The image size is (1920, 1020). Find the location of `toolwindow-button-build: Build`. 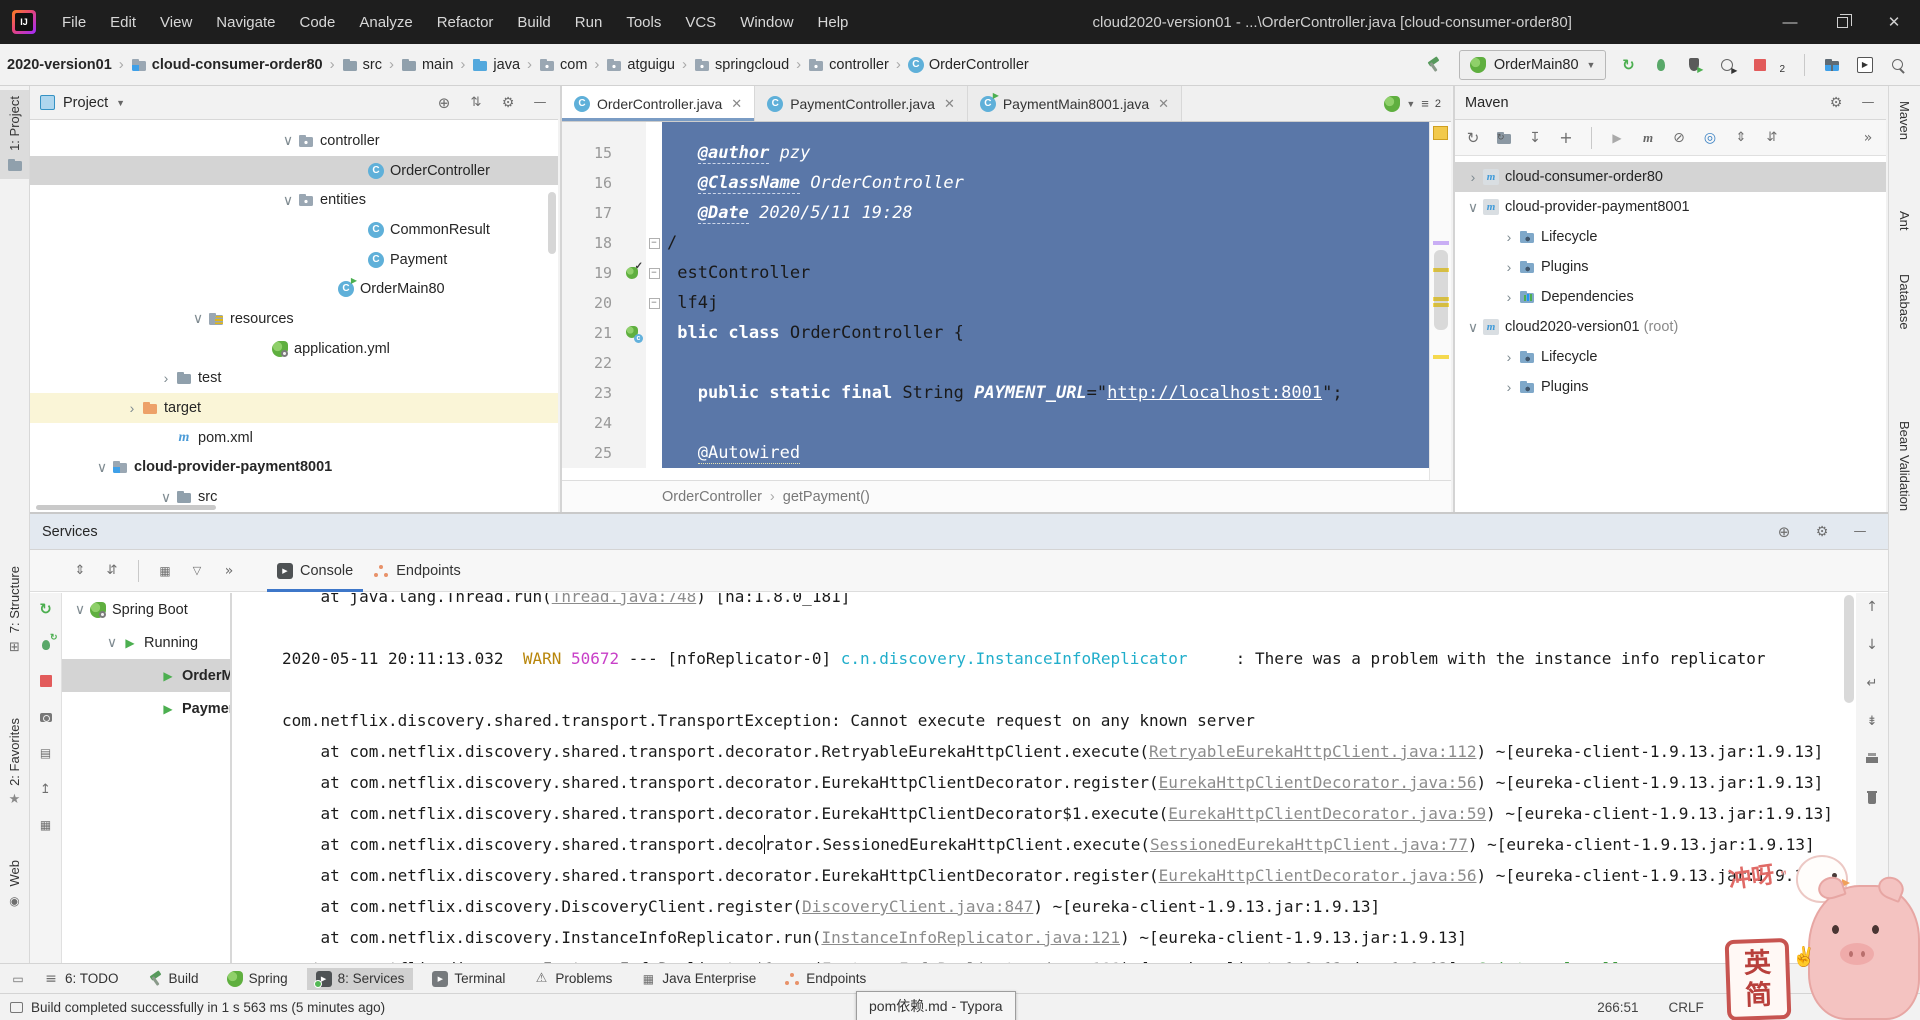

toolwindow-button-build: Build is located at coordinates (173, 979).